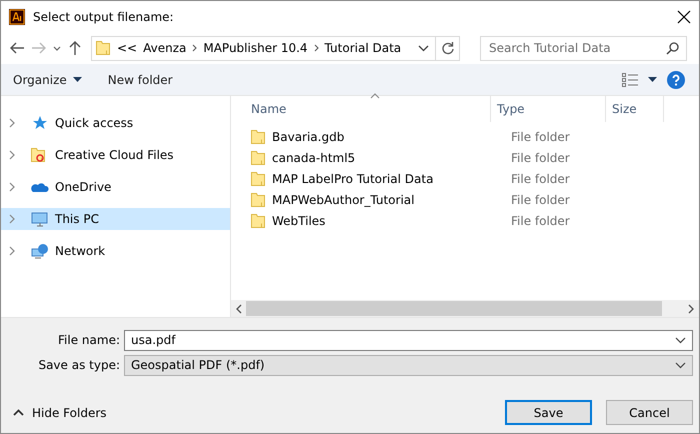  What do you see at coordinates (548, 412) in the screenshot?
I see `save-button: Save` at bounding box center [548, 412].